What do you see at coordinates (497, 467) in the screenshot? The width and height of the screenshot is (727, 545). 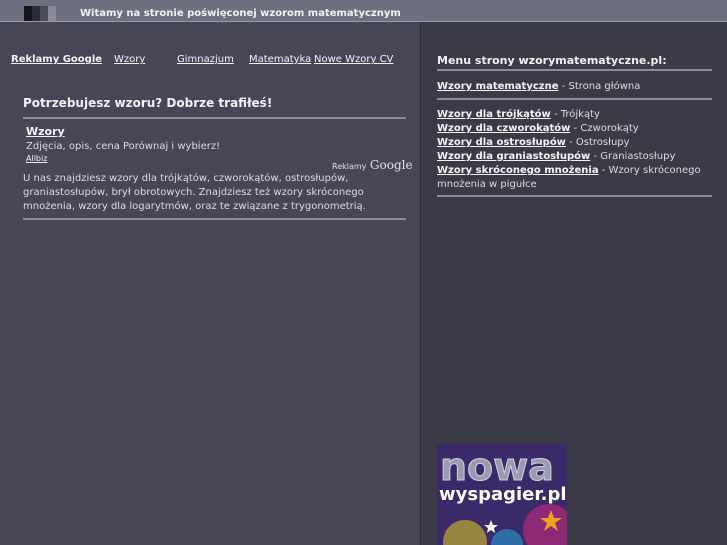 I see `banner-line1: nowa` at bounding box center [497, 467].